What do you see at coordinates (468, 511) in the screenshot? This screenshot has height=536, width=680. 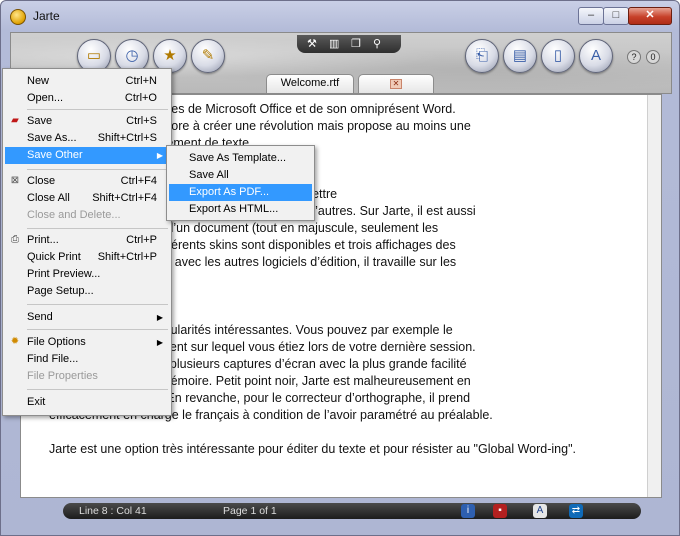 I see `info-icon: i` at bounding box center [468, 511].